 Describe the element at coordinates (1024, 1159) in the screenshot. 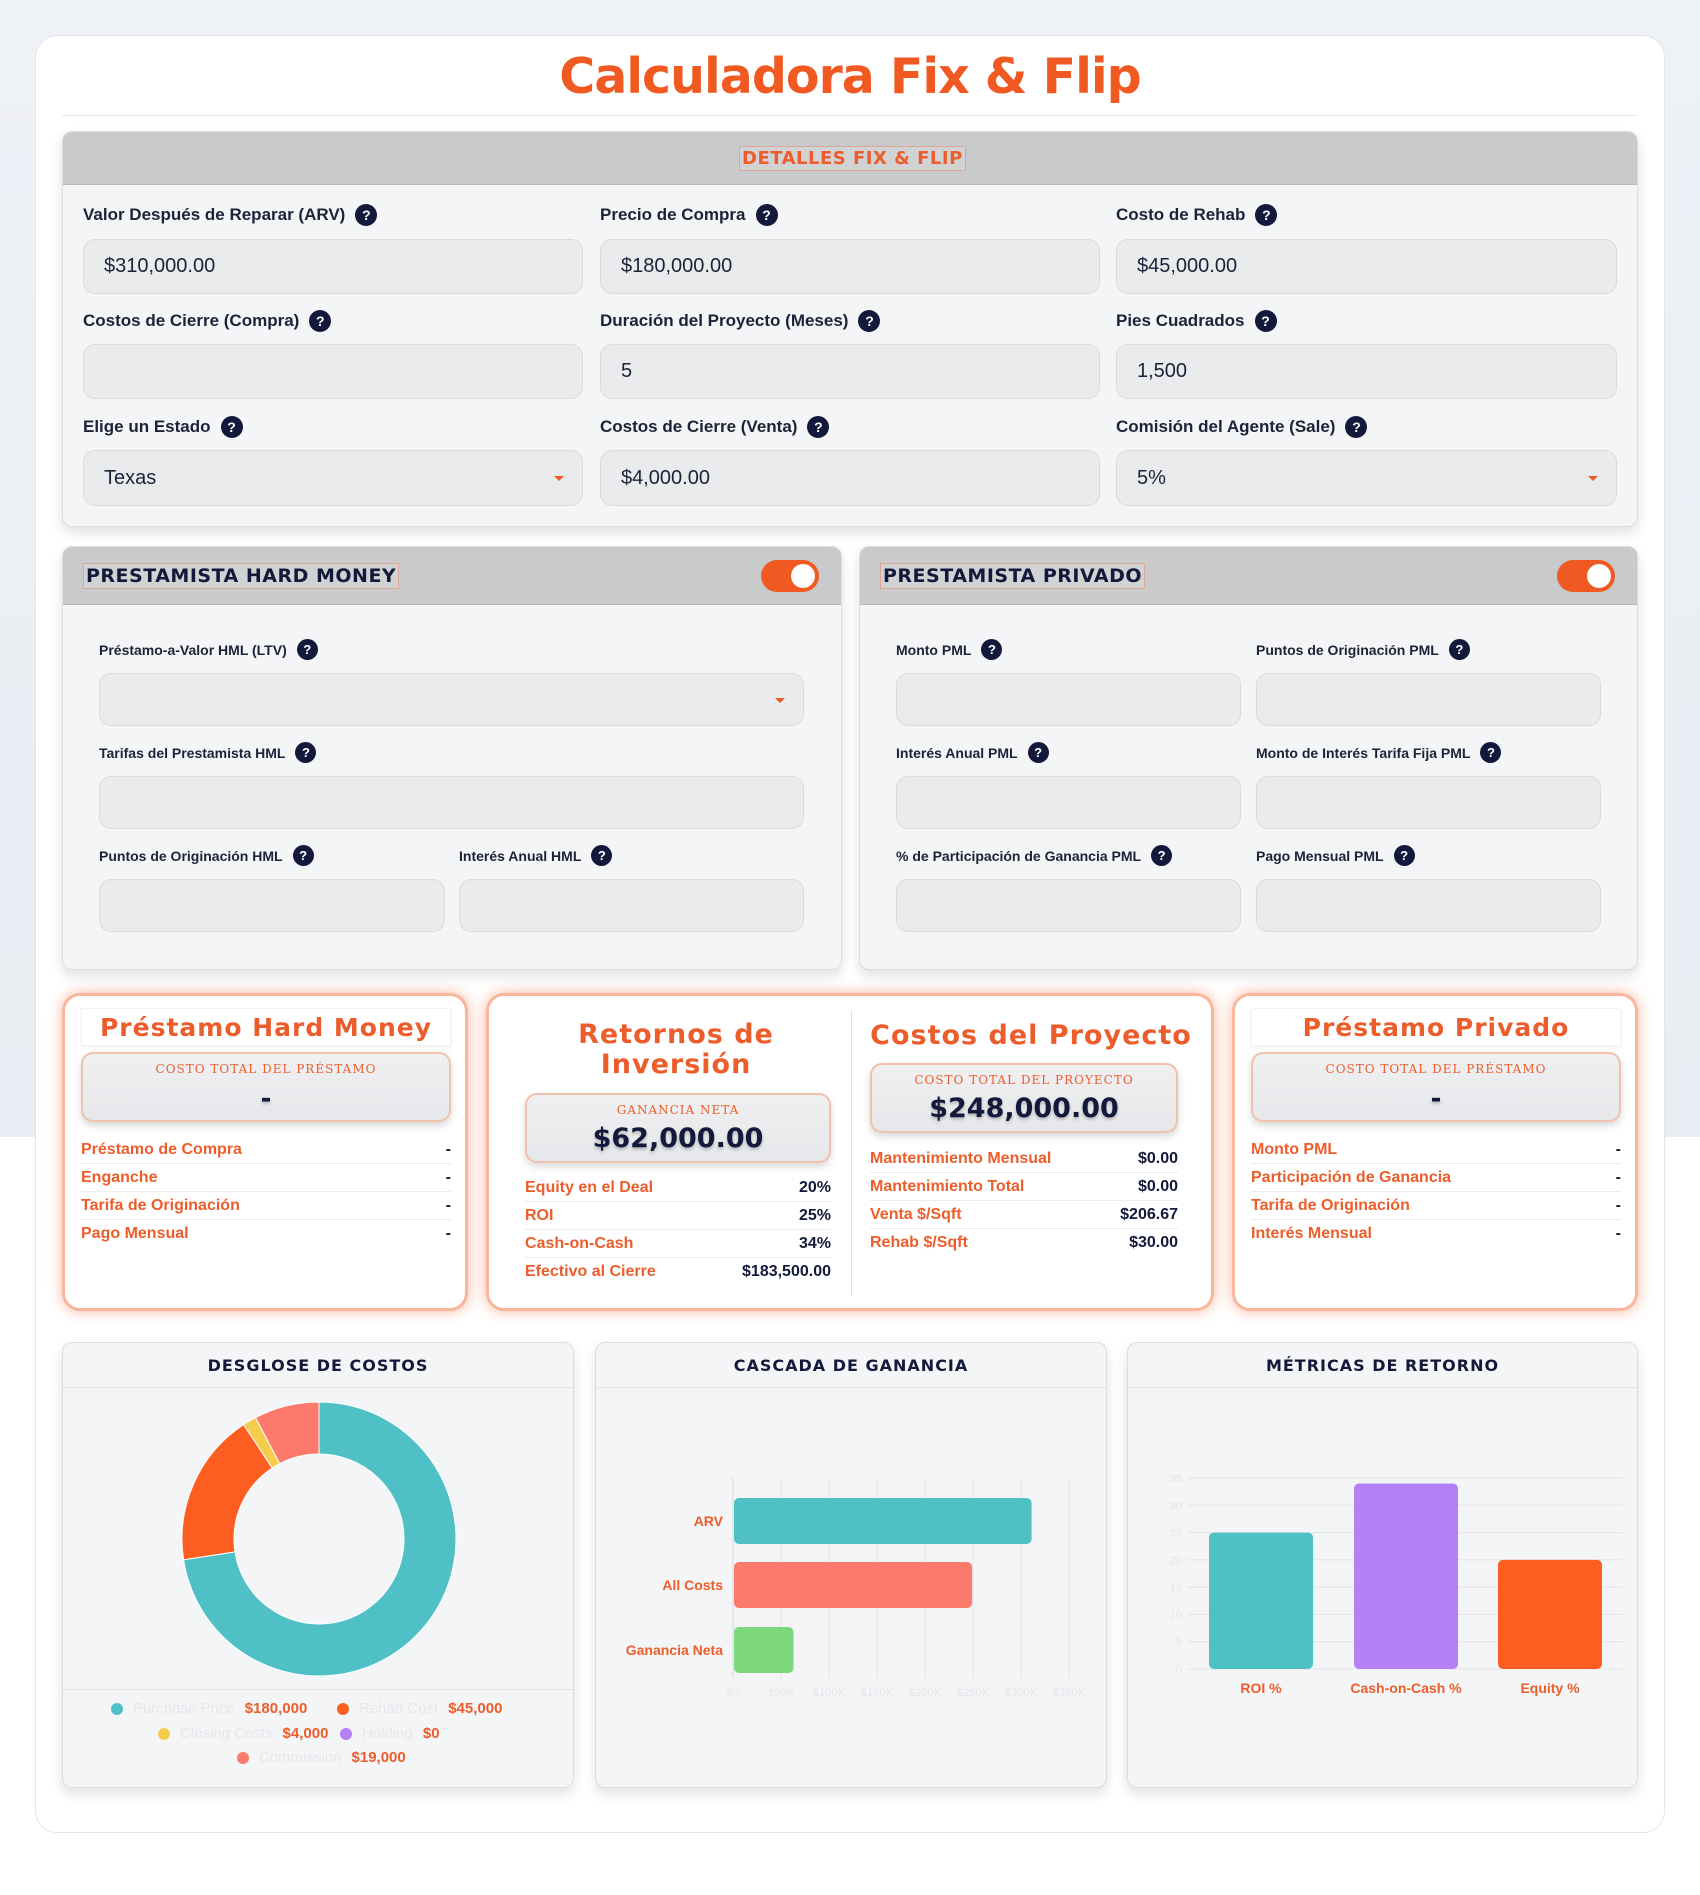

I see `list-item: Mantenimiento Mensual $0.00` at that location.